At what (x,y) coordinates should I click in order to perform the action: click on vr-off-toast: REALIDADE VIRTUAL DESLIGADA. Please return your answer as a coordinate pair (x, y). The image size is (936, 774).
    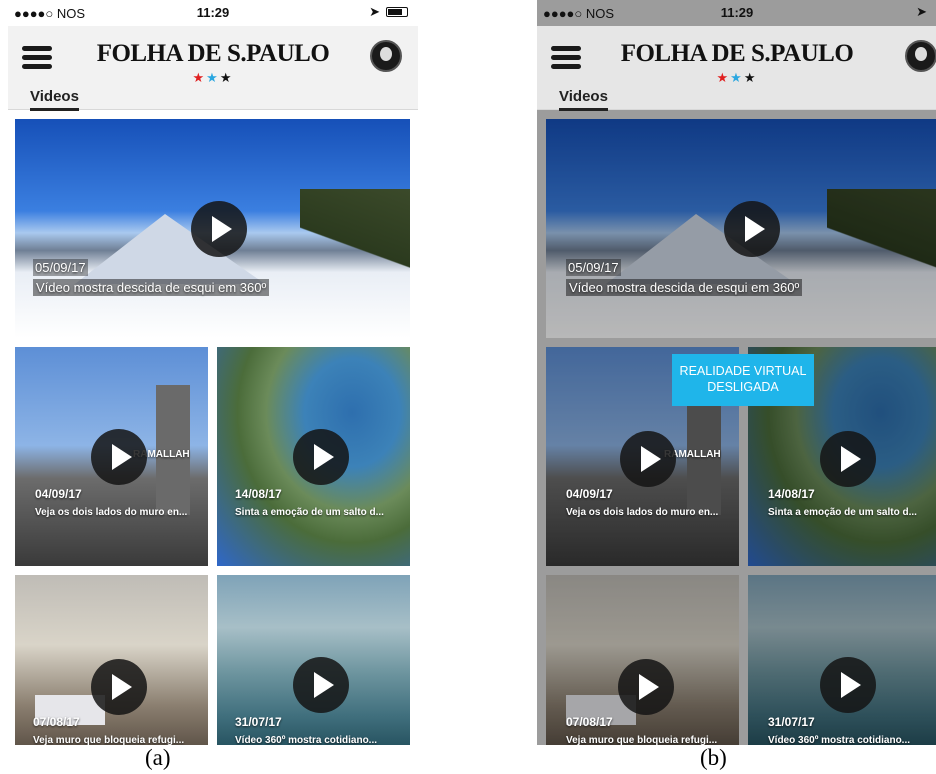
    Looking at the image, I should click on (743, 380).